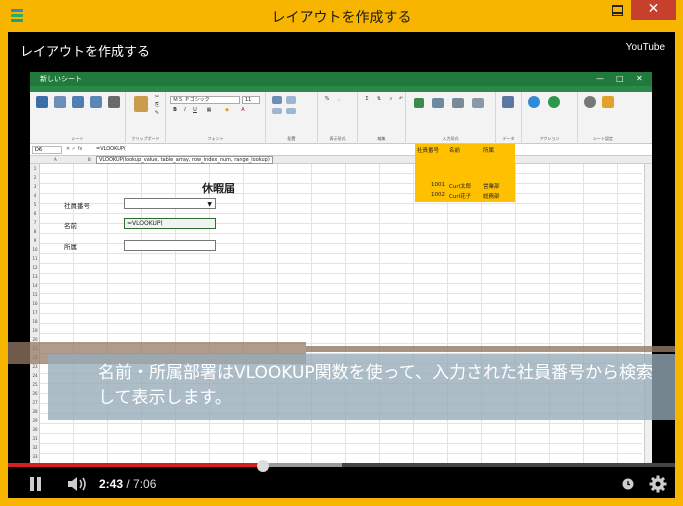  What do you see at coordinates (35, 168) in the screenshot?
I see `row-number: 1` at bounding box center [35, 168].